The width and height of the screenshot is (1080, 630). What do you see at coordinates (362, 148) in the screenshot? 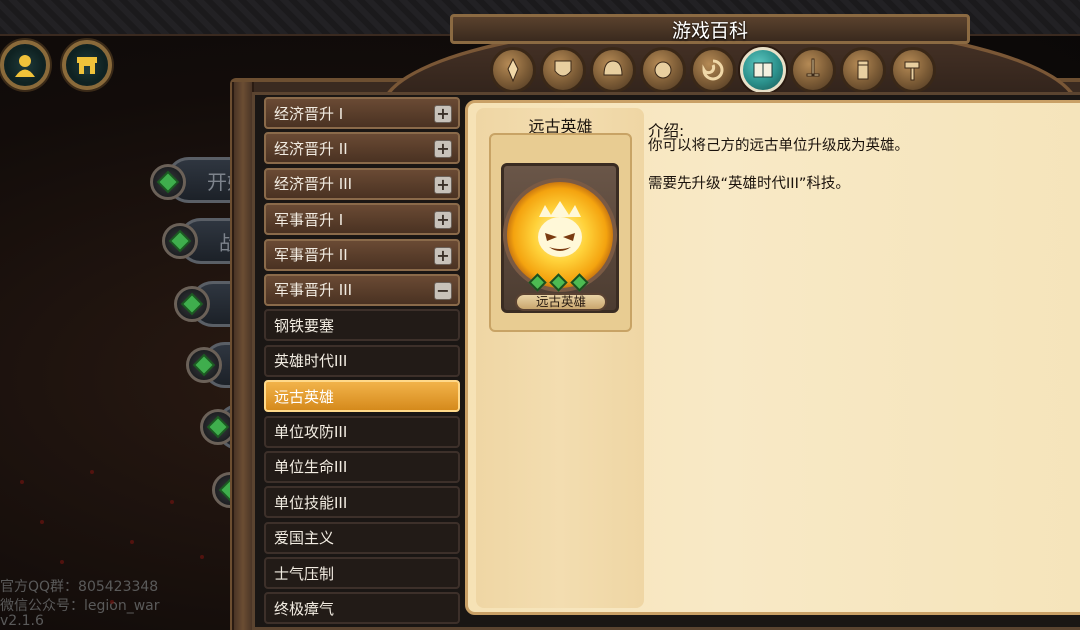
I see `category-row: 经济晋升 II +` at bounding box center [362, 148].